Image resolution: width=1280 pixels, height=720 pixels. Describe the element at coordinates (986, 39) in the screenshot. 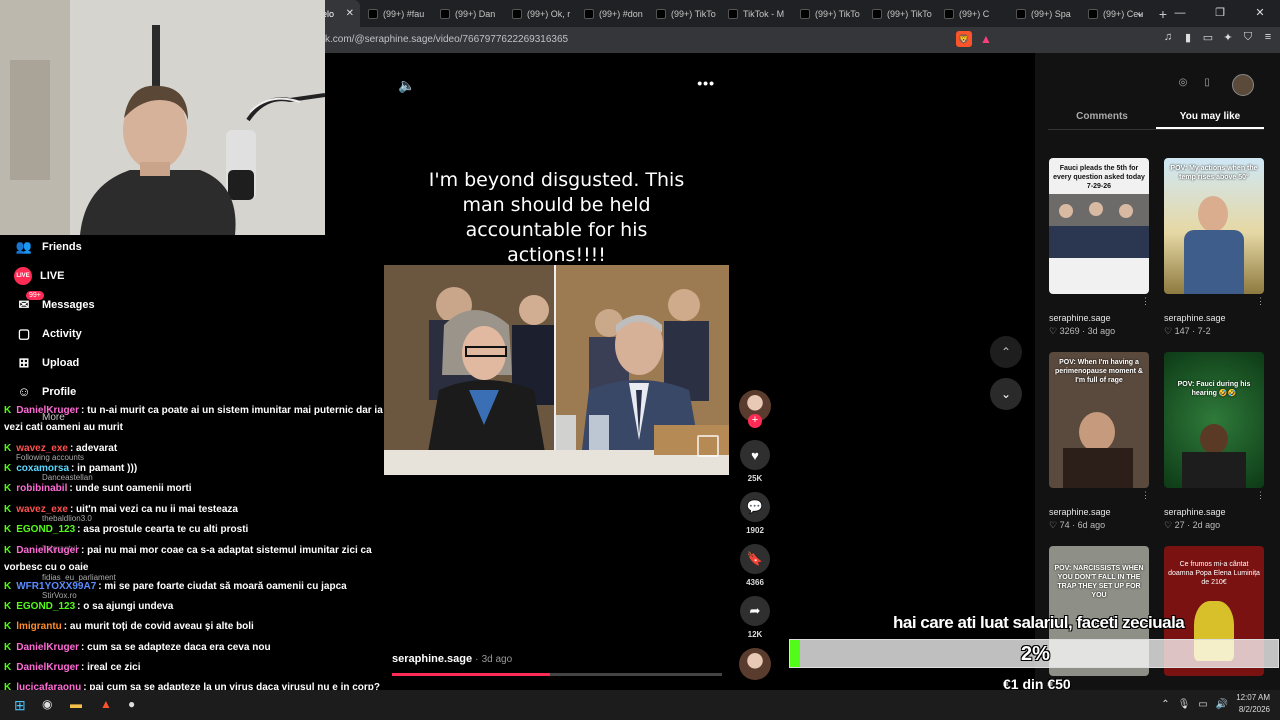

I see `brave-rewards-icon: ▲` at that location.